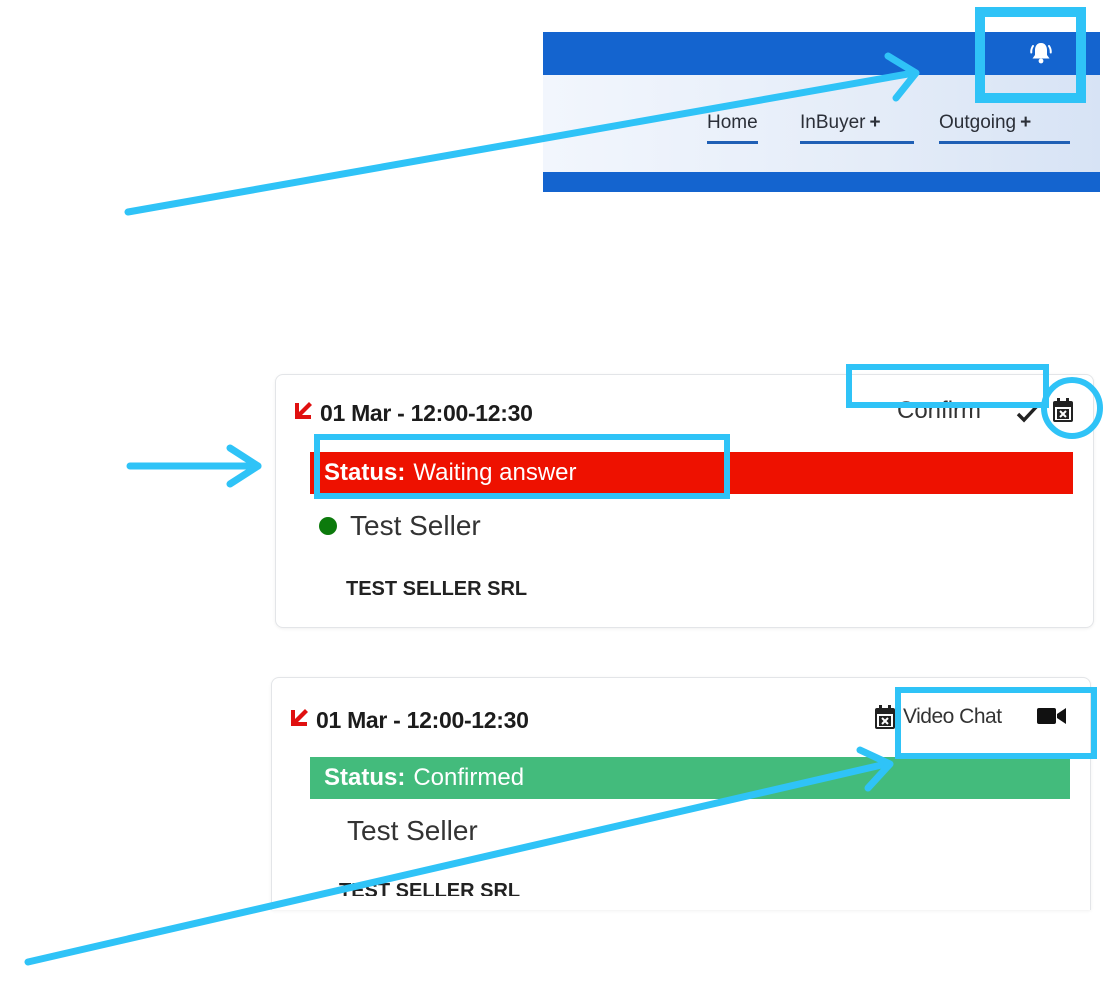  What do you see at coordinates (518, 143) in the screenshot?
I see `arrow-line` at bounding box center [518, 143].